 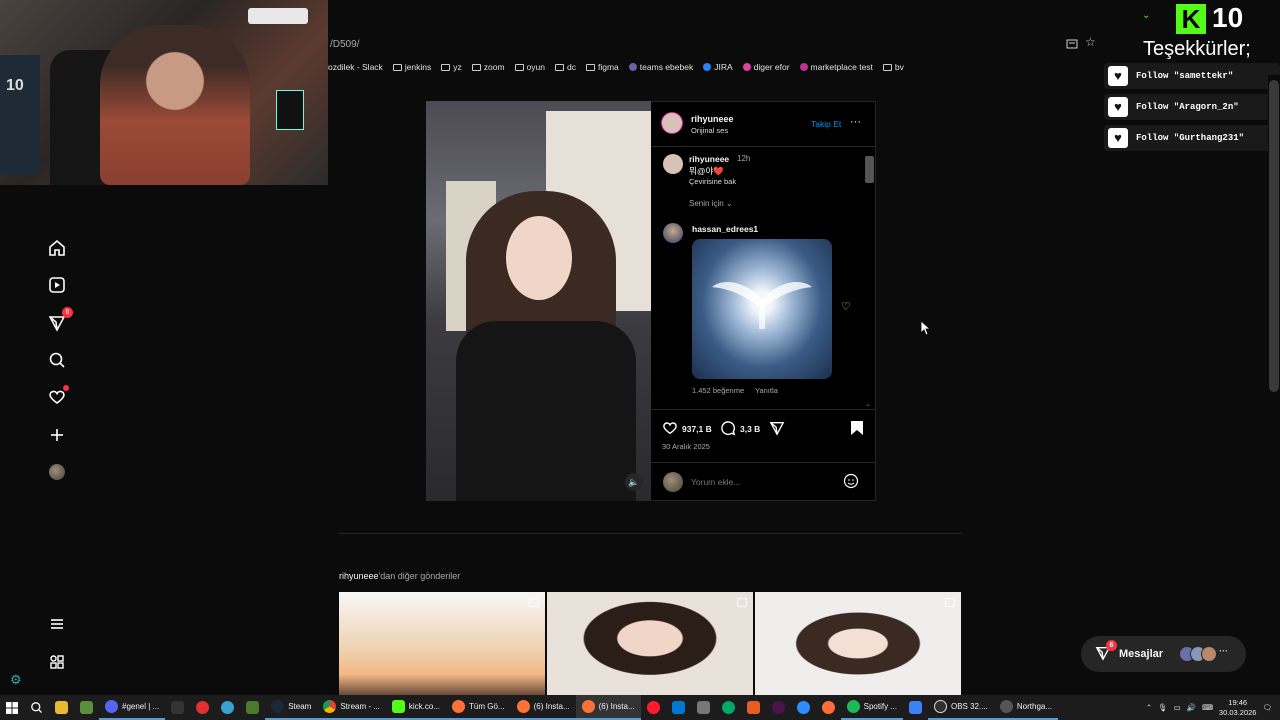 I want to click on taskbar-vscode, so click(x=678, y=707).